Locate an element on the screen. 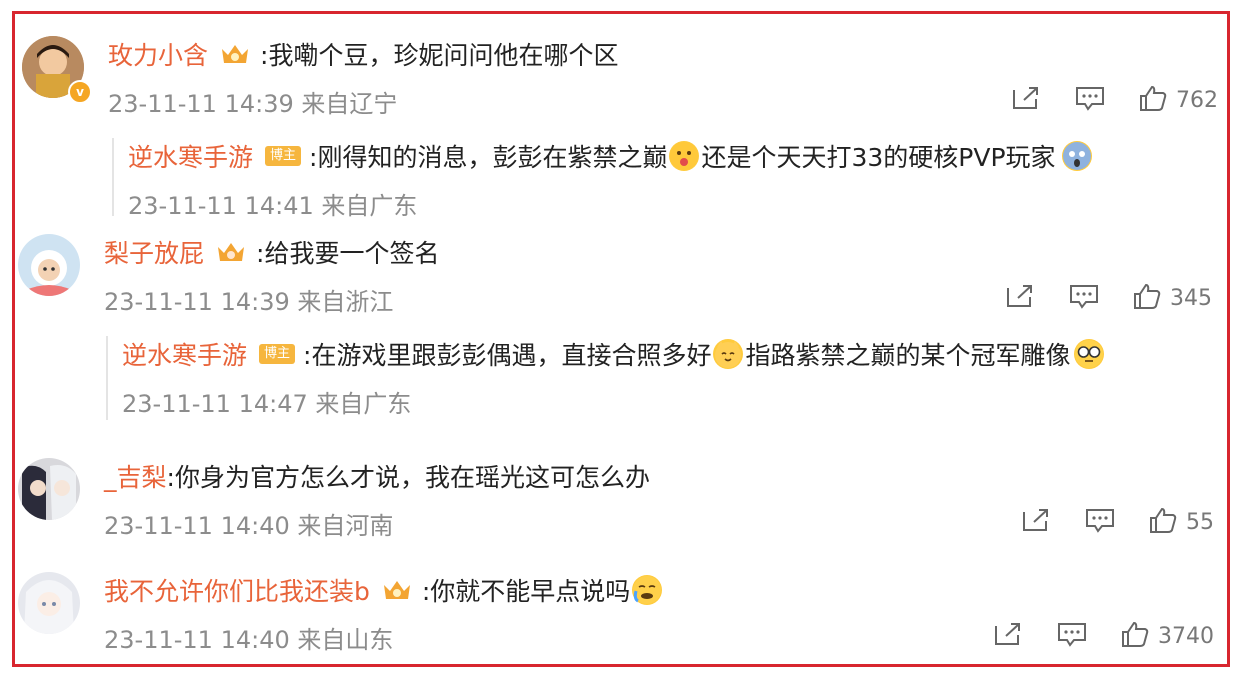 The image size is (1248, 680). comment-line: 我不允许你们比我还装b :你就不能早点说吗 is located at coordinates (384, 590).